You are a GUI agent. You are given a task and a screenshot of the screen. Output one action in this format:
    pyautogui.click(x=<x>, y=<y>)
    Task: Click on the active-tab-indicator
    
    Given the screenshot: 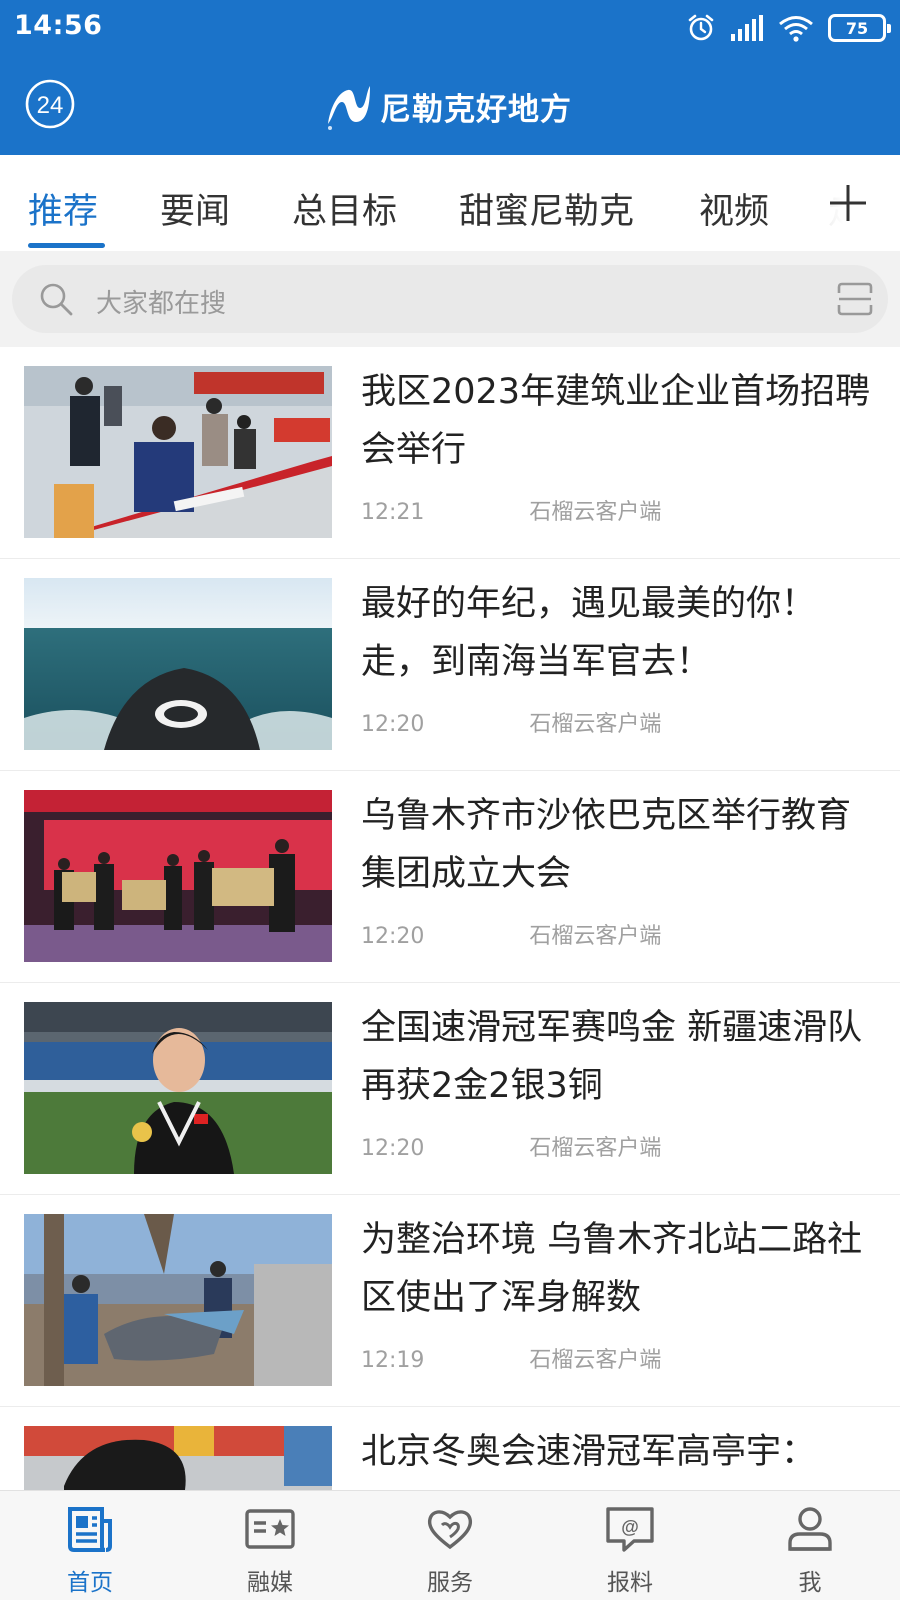 What is the action you would take?
    pyautogui.click(x=66, y=245)
    